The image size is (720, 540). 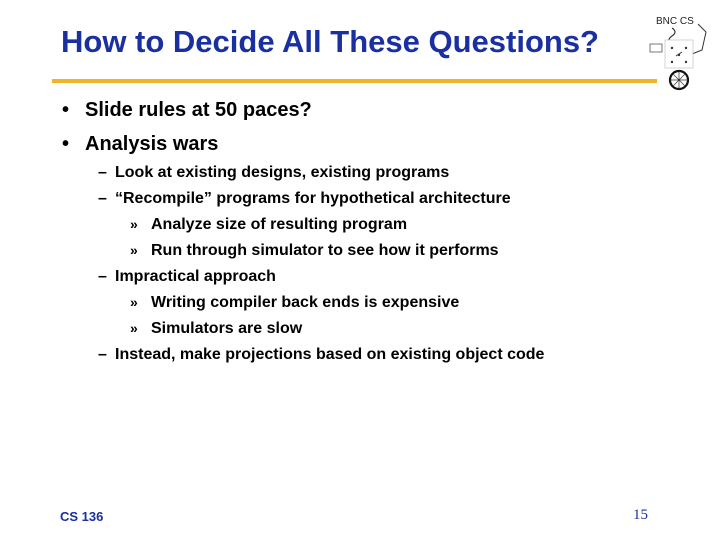 I want to click on bullet-text: Slide rules at 50 paces?, so click(x=198, y=110).